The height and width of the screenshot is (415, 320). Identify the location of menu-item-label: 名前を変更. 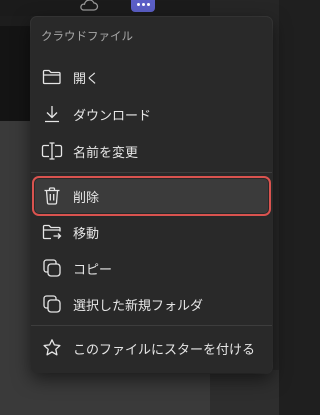
(106, 153).